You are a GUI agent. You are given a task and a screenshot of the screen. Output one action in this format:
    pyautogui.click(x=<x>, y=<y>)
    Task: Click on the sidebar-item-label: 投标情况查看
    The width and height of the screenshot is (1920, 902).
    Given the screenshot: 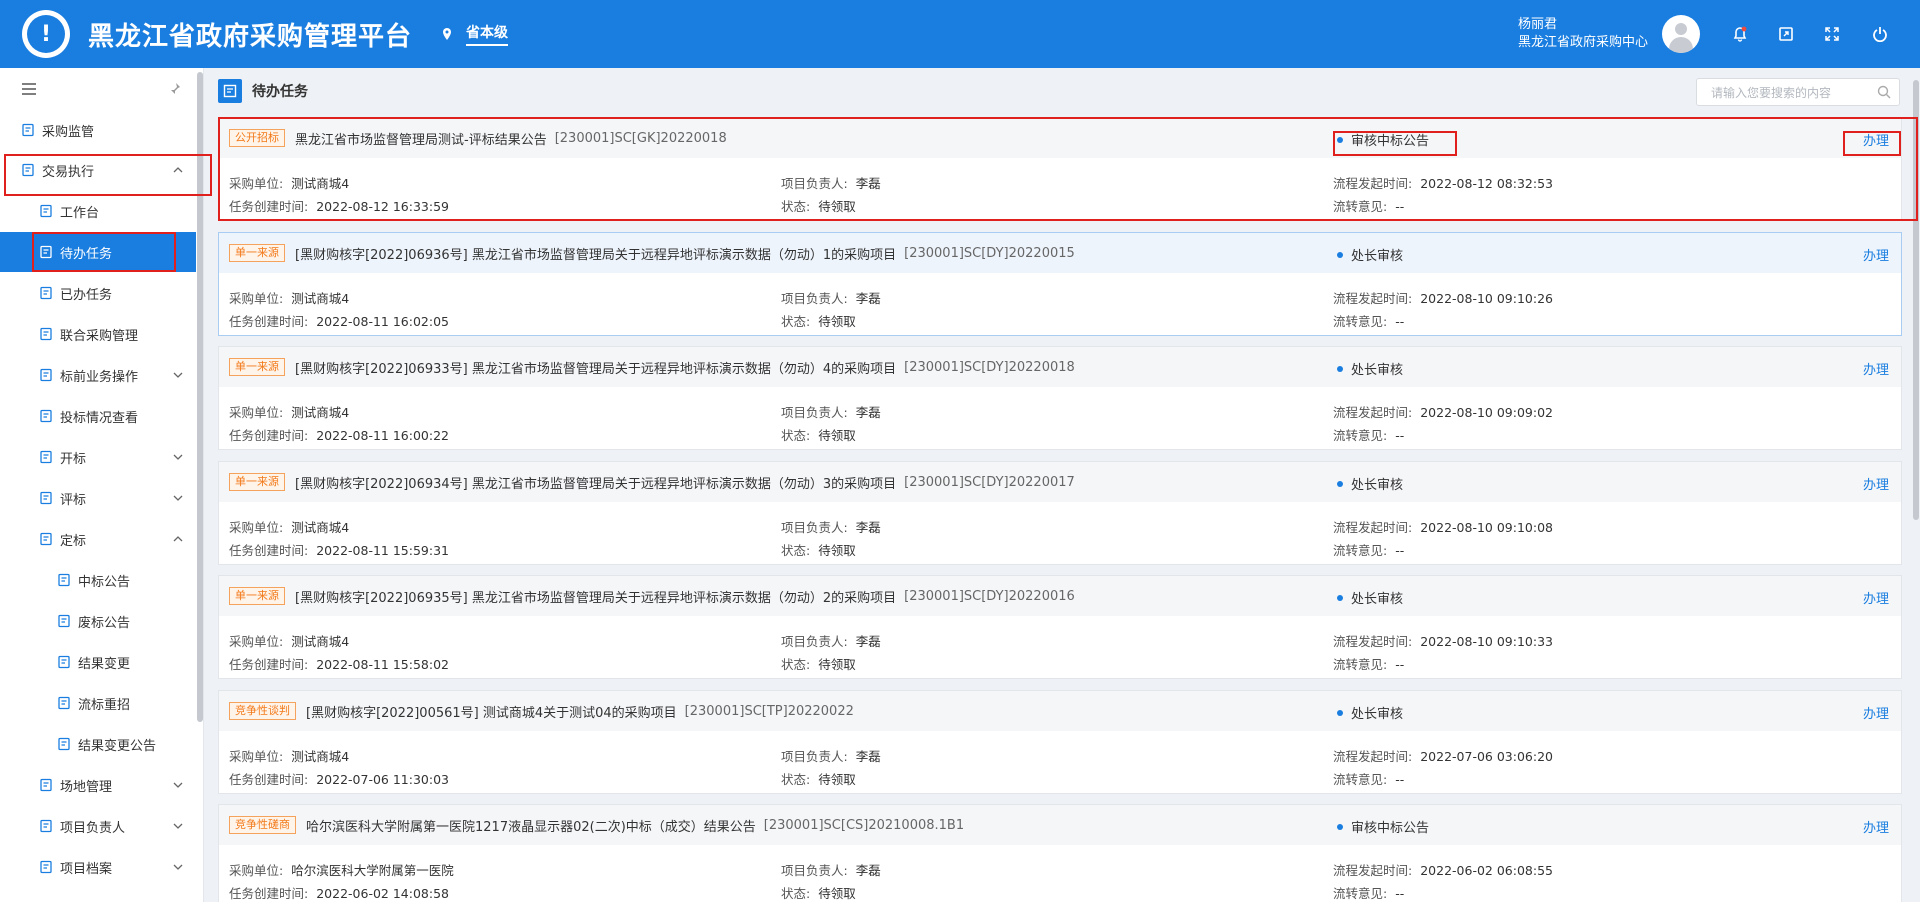 What is the action you would take?
    pyautogui.click(x=99, y=418)
    